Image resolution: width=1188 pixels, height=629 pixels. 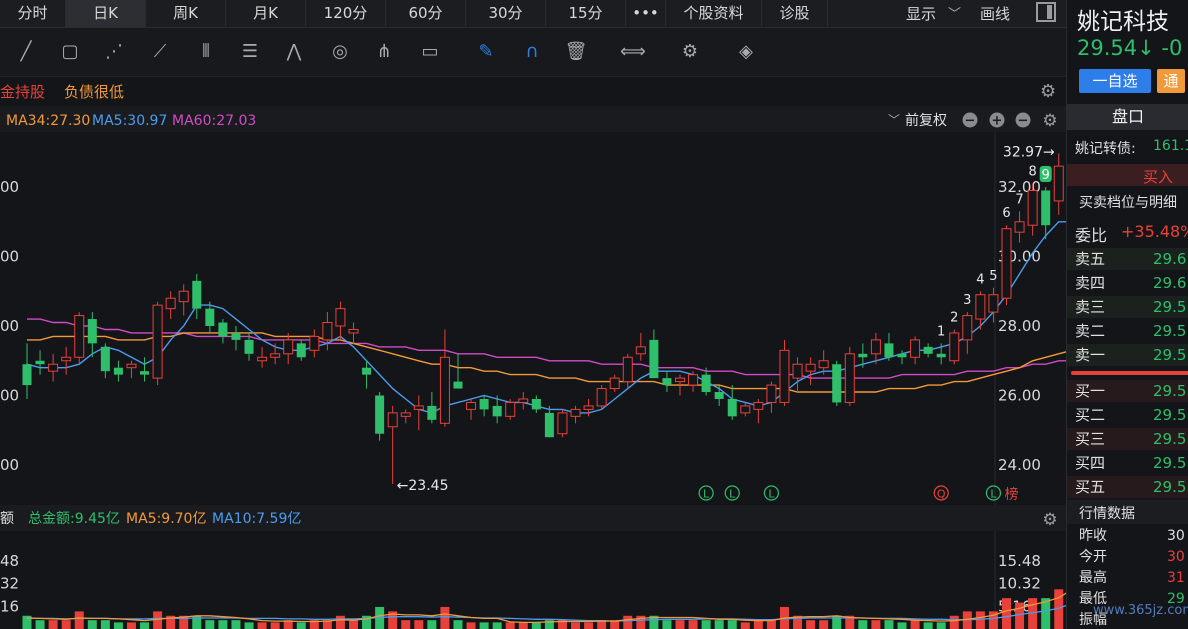 I want to click on tab-4: 120分, so click(x=346, y=13).